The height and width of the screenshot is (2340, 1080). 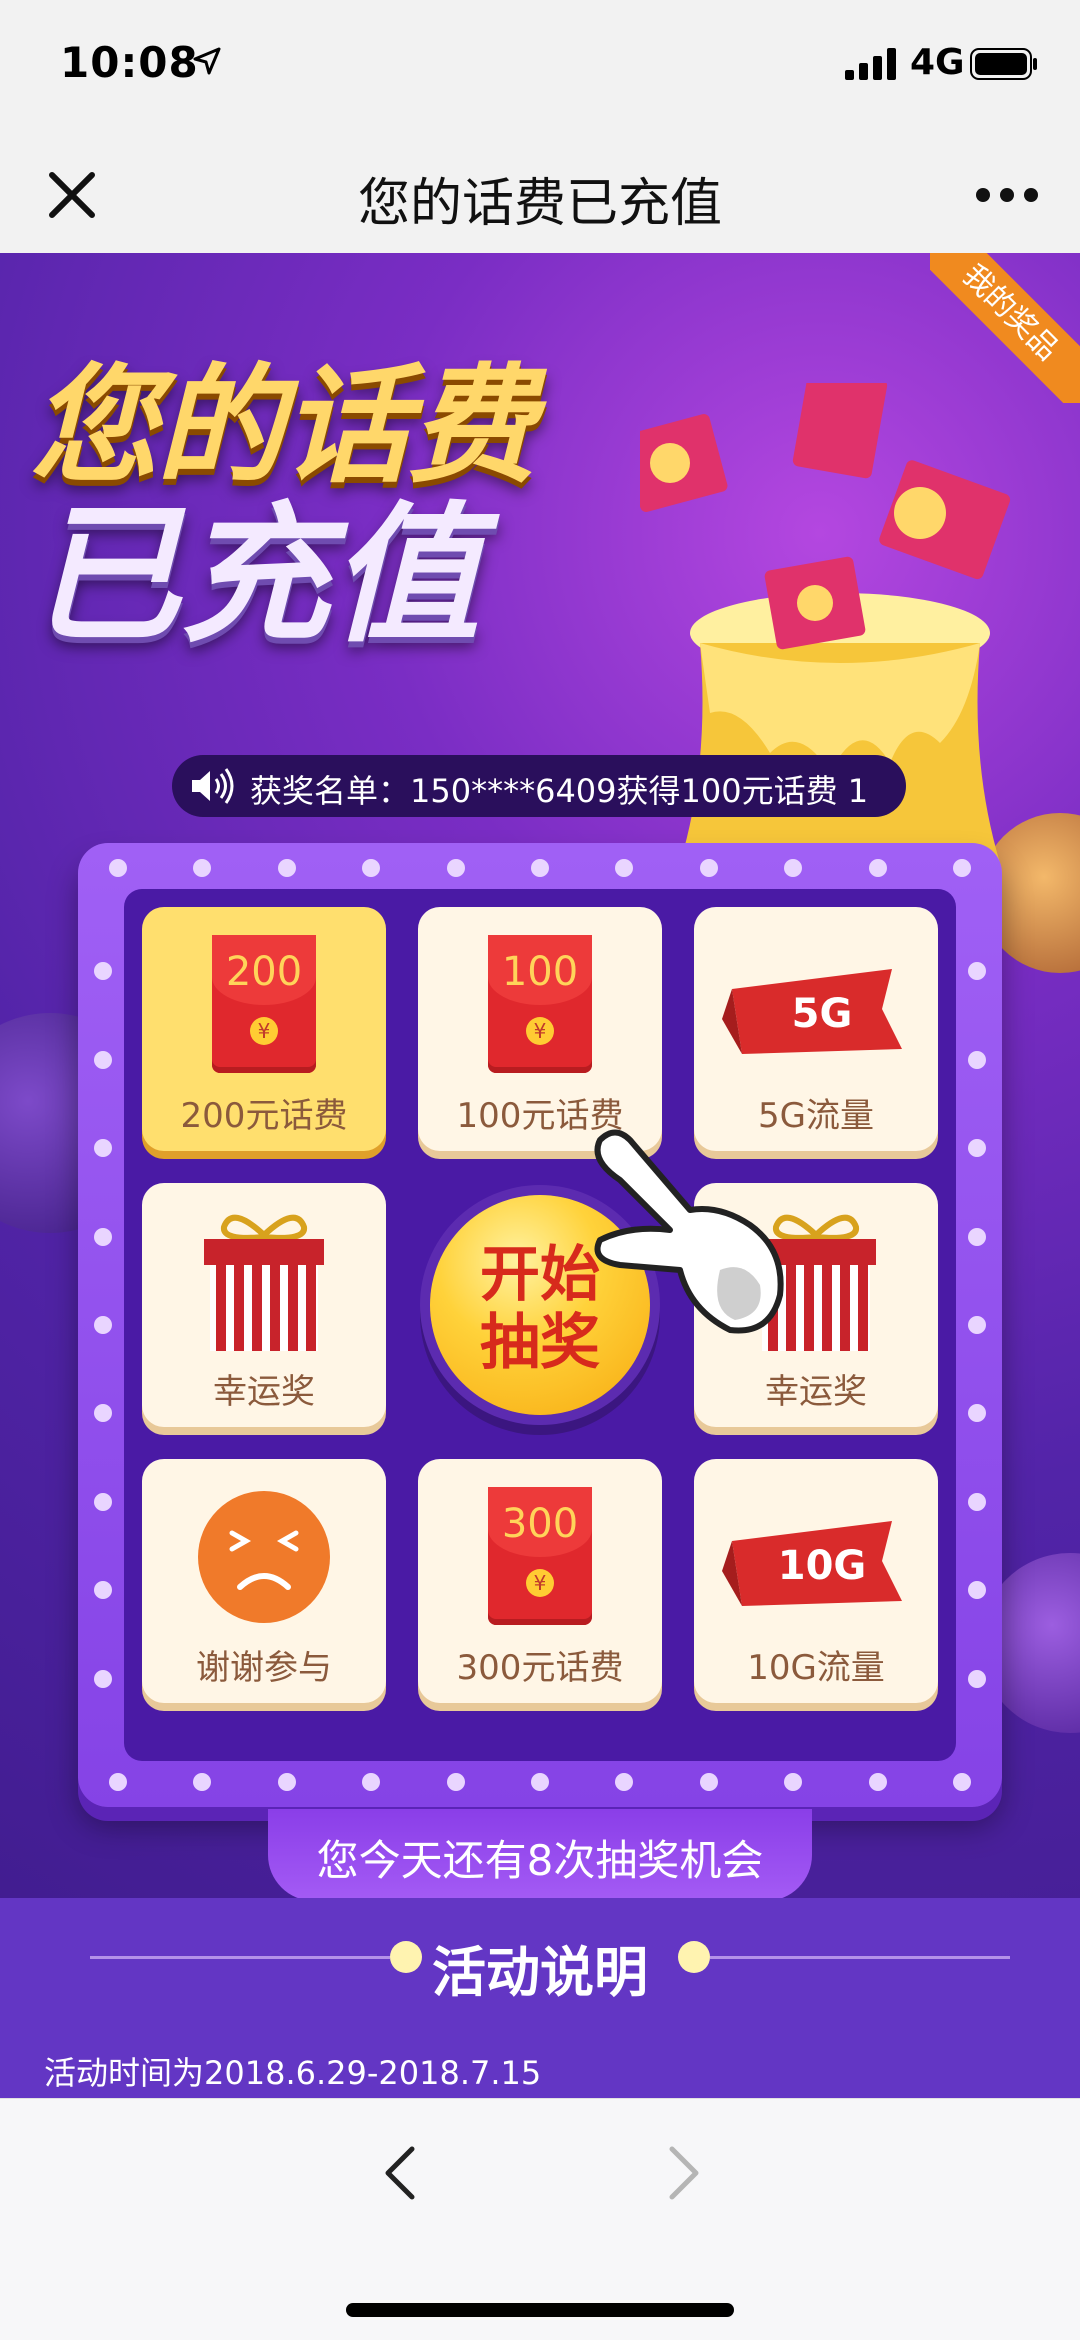 I want to click on red-packet-icon: 100 ¥, so click(x=540, y=1004).